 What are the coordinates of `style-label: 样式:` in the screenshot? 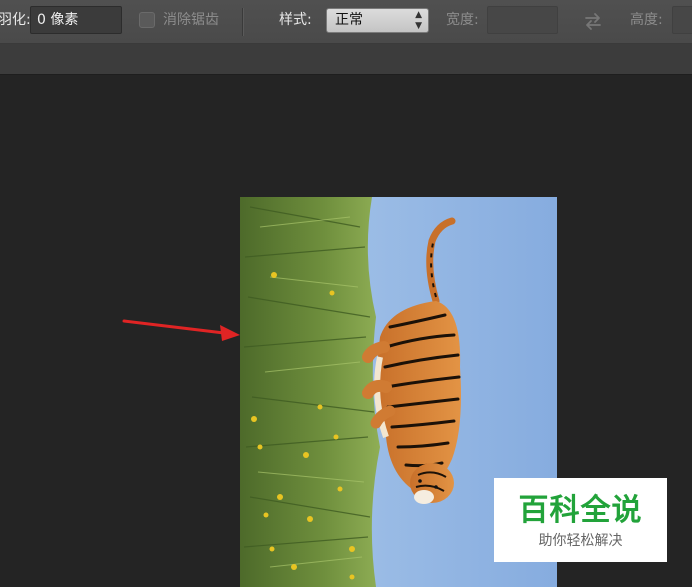 It's located at (295, 20).